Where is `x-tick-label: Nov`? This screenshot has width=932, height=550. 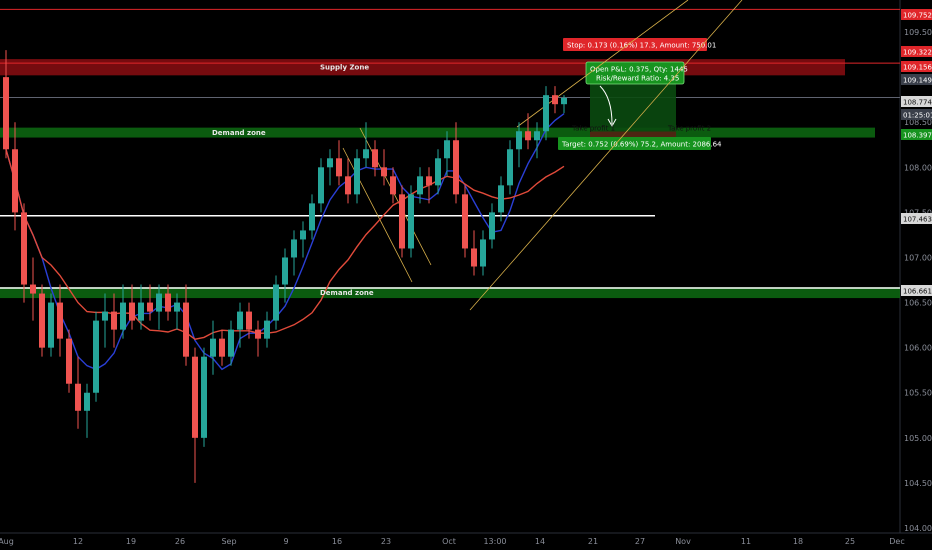
x-tick-label: Nov is located at coordinates (683, 541).